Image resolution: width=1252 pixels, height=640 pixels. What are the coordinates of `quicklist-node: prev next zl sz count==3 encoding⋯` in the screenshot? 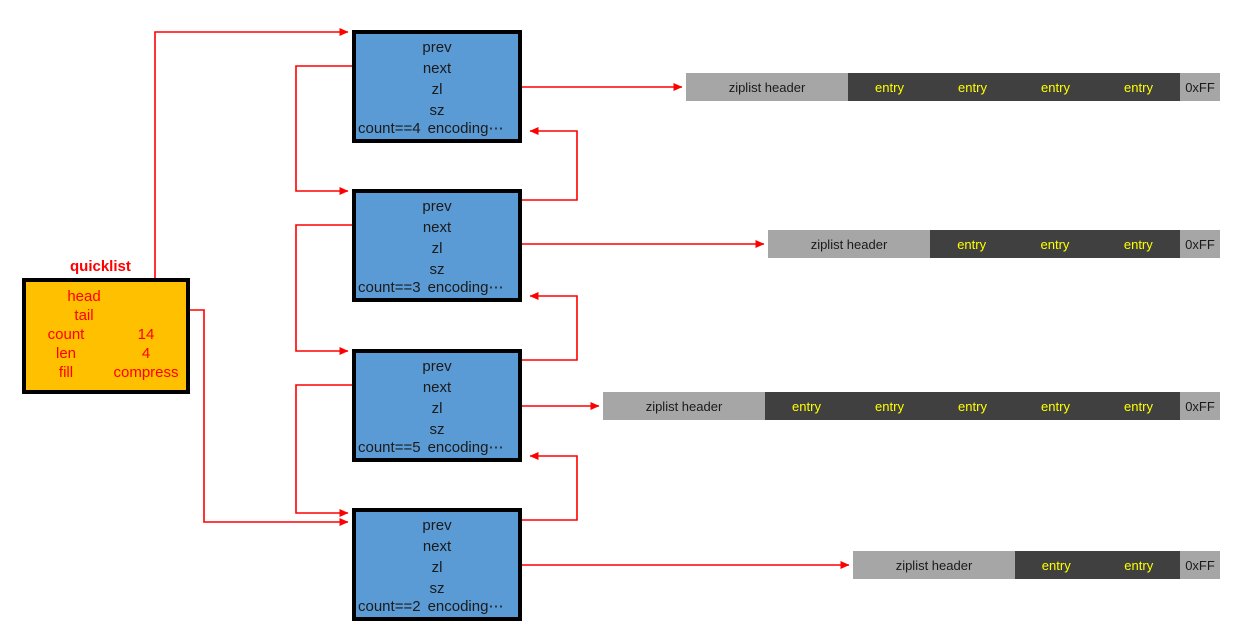 It's located at (437, 245).